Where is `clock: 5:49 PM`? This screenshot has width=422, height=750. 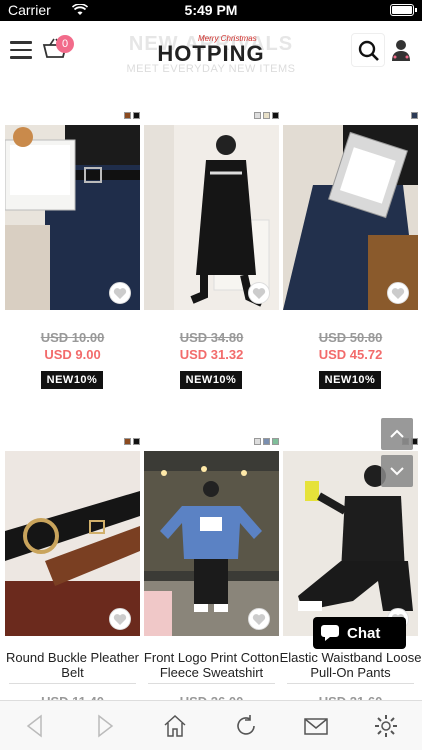
clock: 5:49 PM is located at coordinates (211, 10).